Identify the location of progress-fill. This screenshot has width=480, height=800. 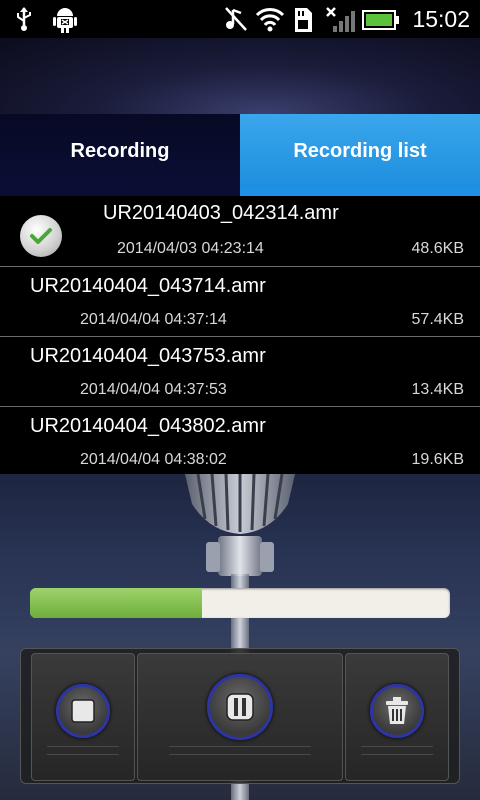
(116, 603).